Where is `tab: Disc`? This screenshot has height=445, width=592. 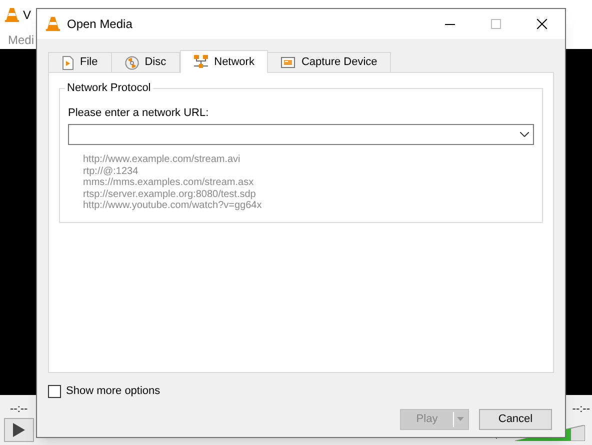 tab: Disc is located at coordinates (145, 62).